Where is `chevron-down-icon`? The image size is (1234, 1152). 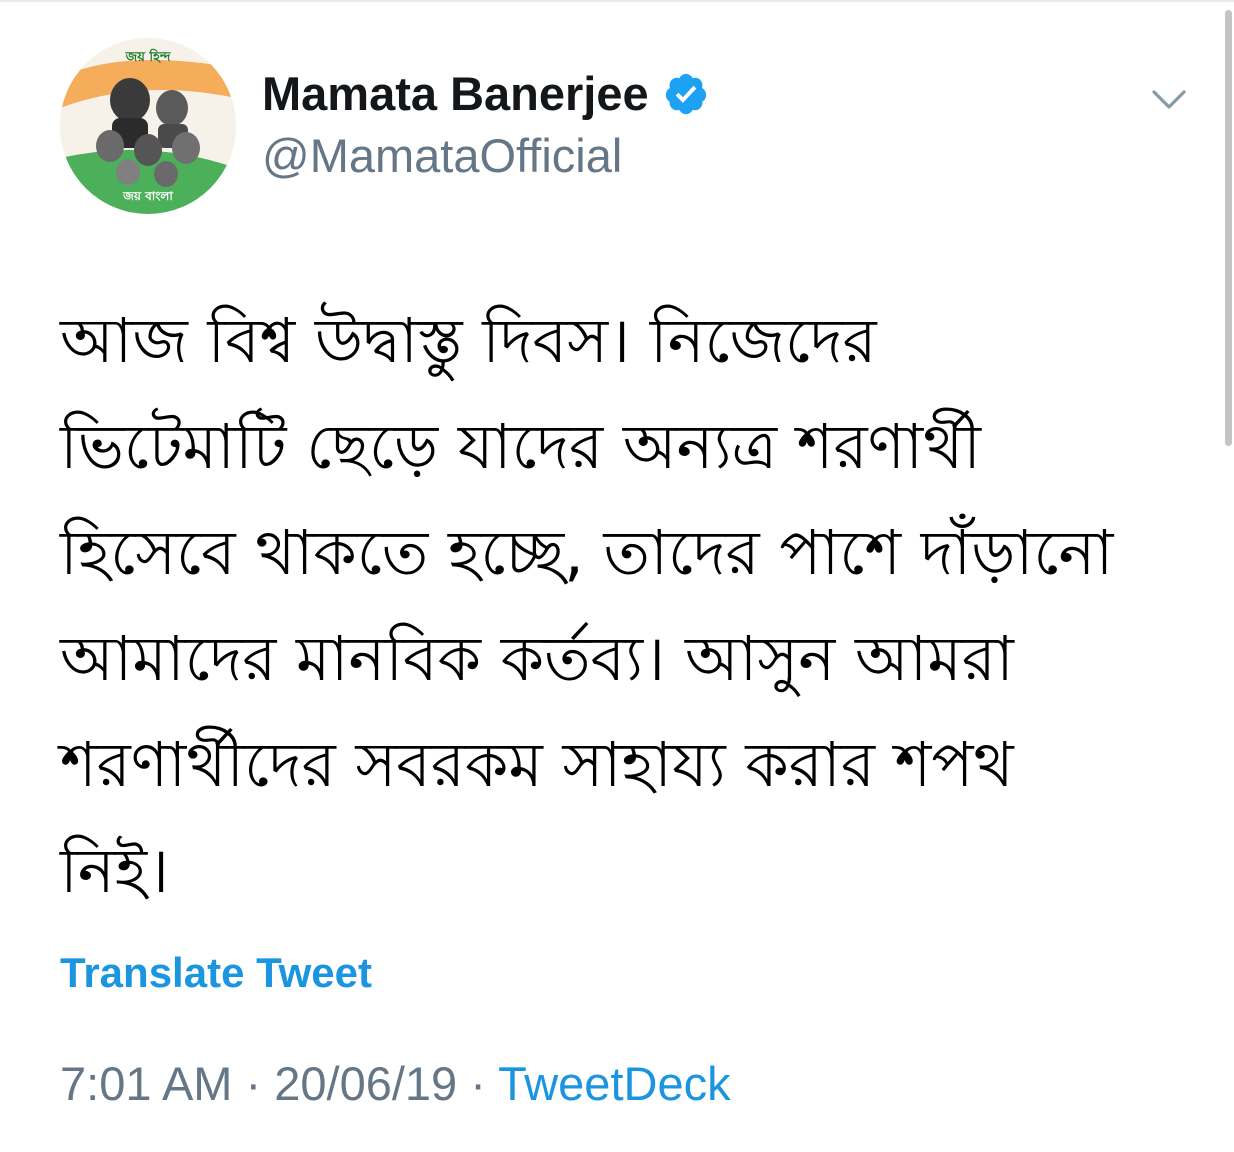 chevron-down-icon is located at coordinates (1169, 100).